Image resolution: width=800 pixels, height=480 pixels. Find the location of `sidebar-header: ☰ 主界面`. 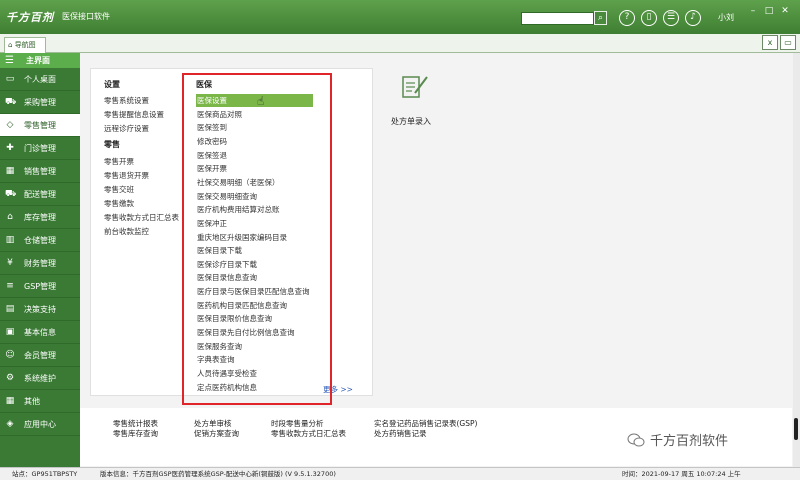

sidebar-header: ☰ 主界面 is located at coordinates (40, 60).